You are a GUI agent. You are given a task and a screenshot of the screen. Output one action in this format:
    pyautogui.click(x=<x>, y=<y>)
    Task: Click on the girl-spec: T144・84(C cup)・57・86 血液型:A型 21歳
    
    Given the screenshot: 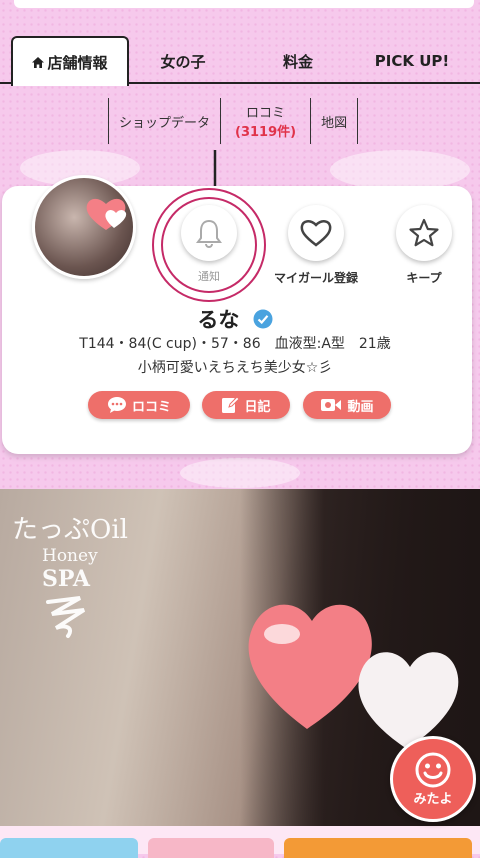 What is the action you would take?
    pyautogui.click(x=235, y=344)
    